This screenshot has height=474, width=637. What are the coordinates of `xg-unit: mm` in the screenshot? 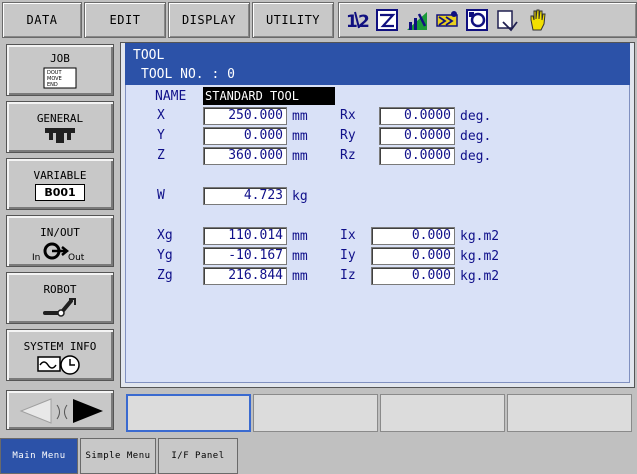 It's located at (300, 236).